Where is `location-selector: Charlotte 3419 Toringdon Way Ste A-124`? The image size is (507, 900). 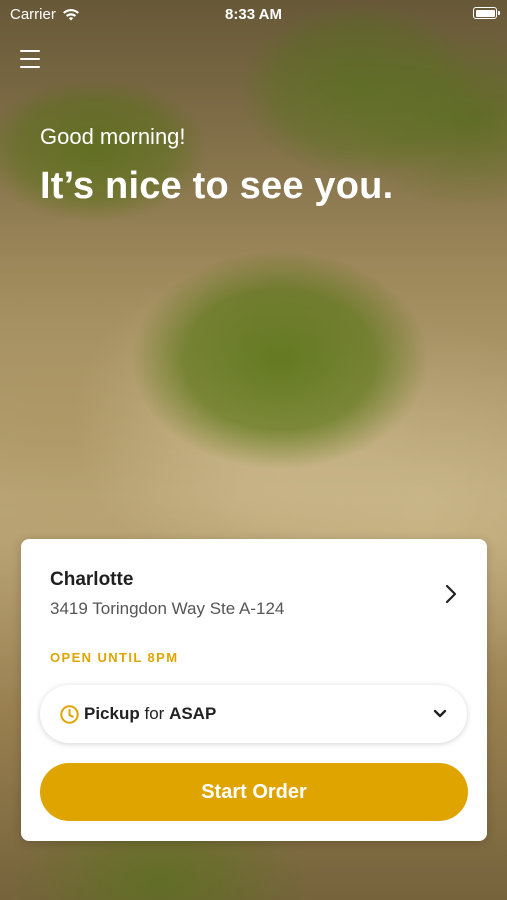 location-selector: Charlotte 3419 Toringdon Way Ste A-124 is located at coordinates (254, 589).